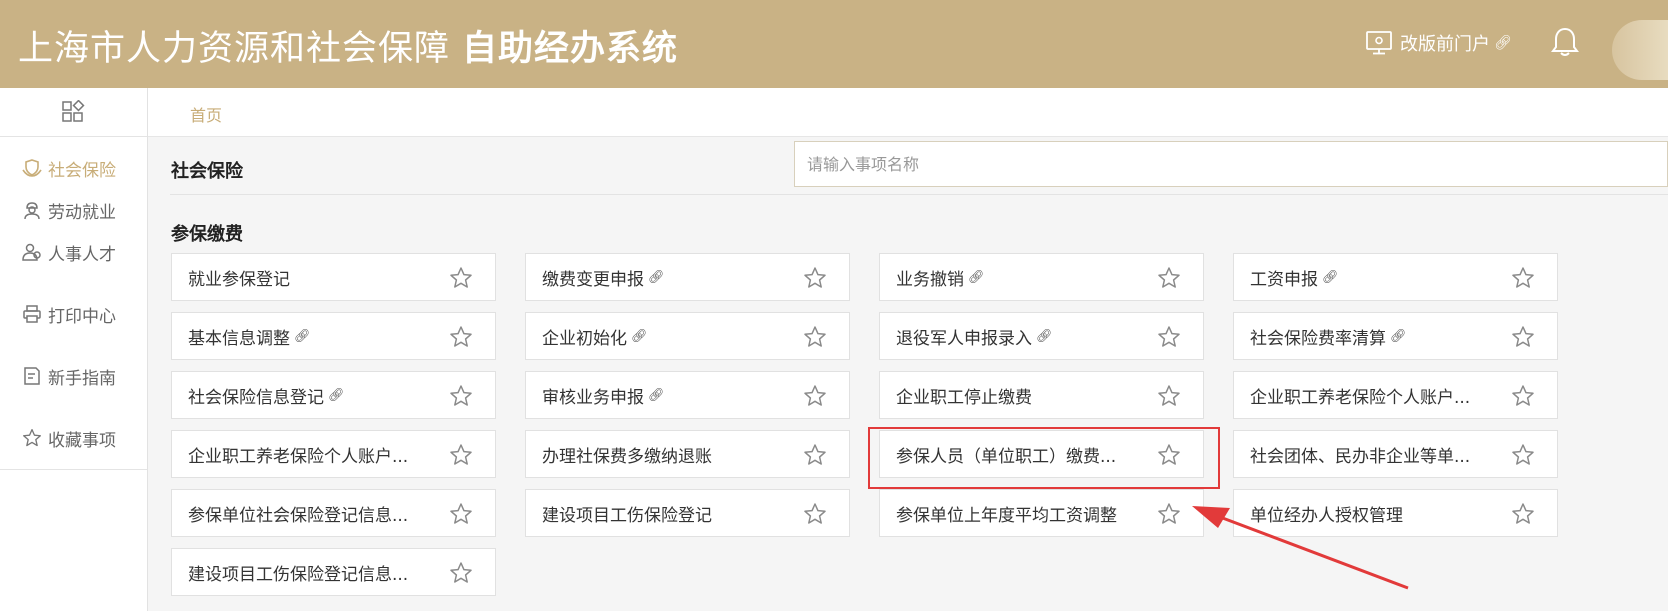 The height and width of the screenshot is (611, 1668). I want to click on breadcrumb-home: 首页, so click(206, 114).